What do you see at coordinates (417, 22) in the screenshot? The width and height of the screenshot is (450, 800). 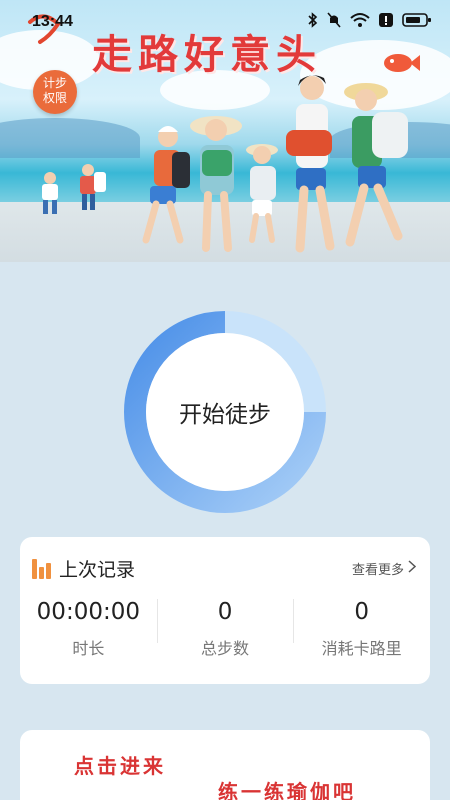 I see `battery-icon` at bounding box center [417, 22].